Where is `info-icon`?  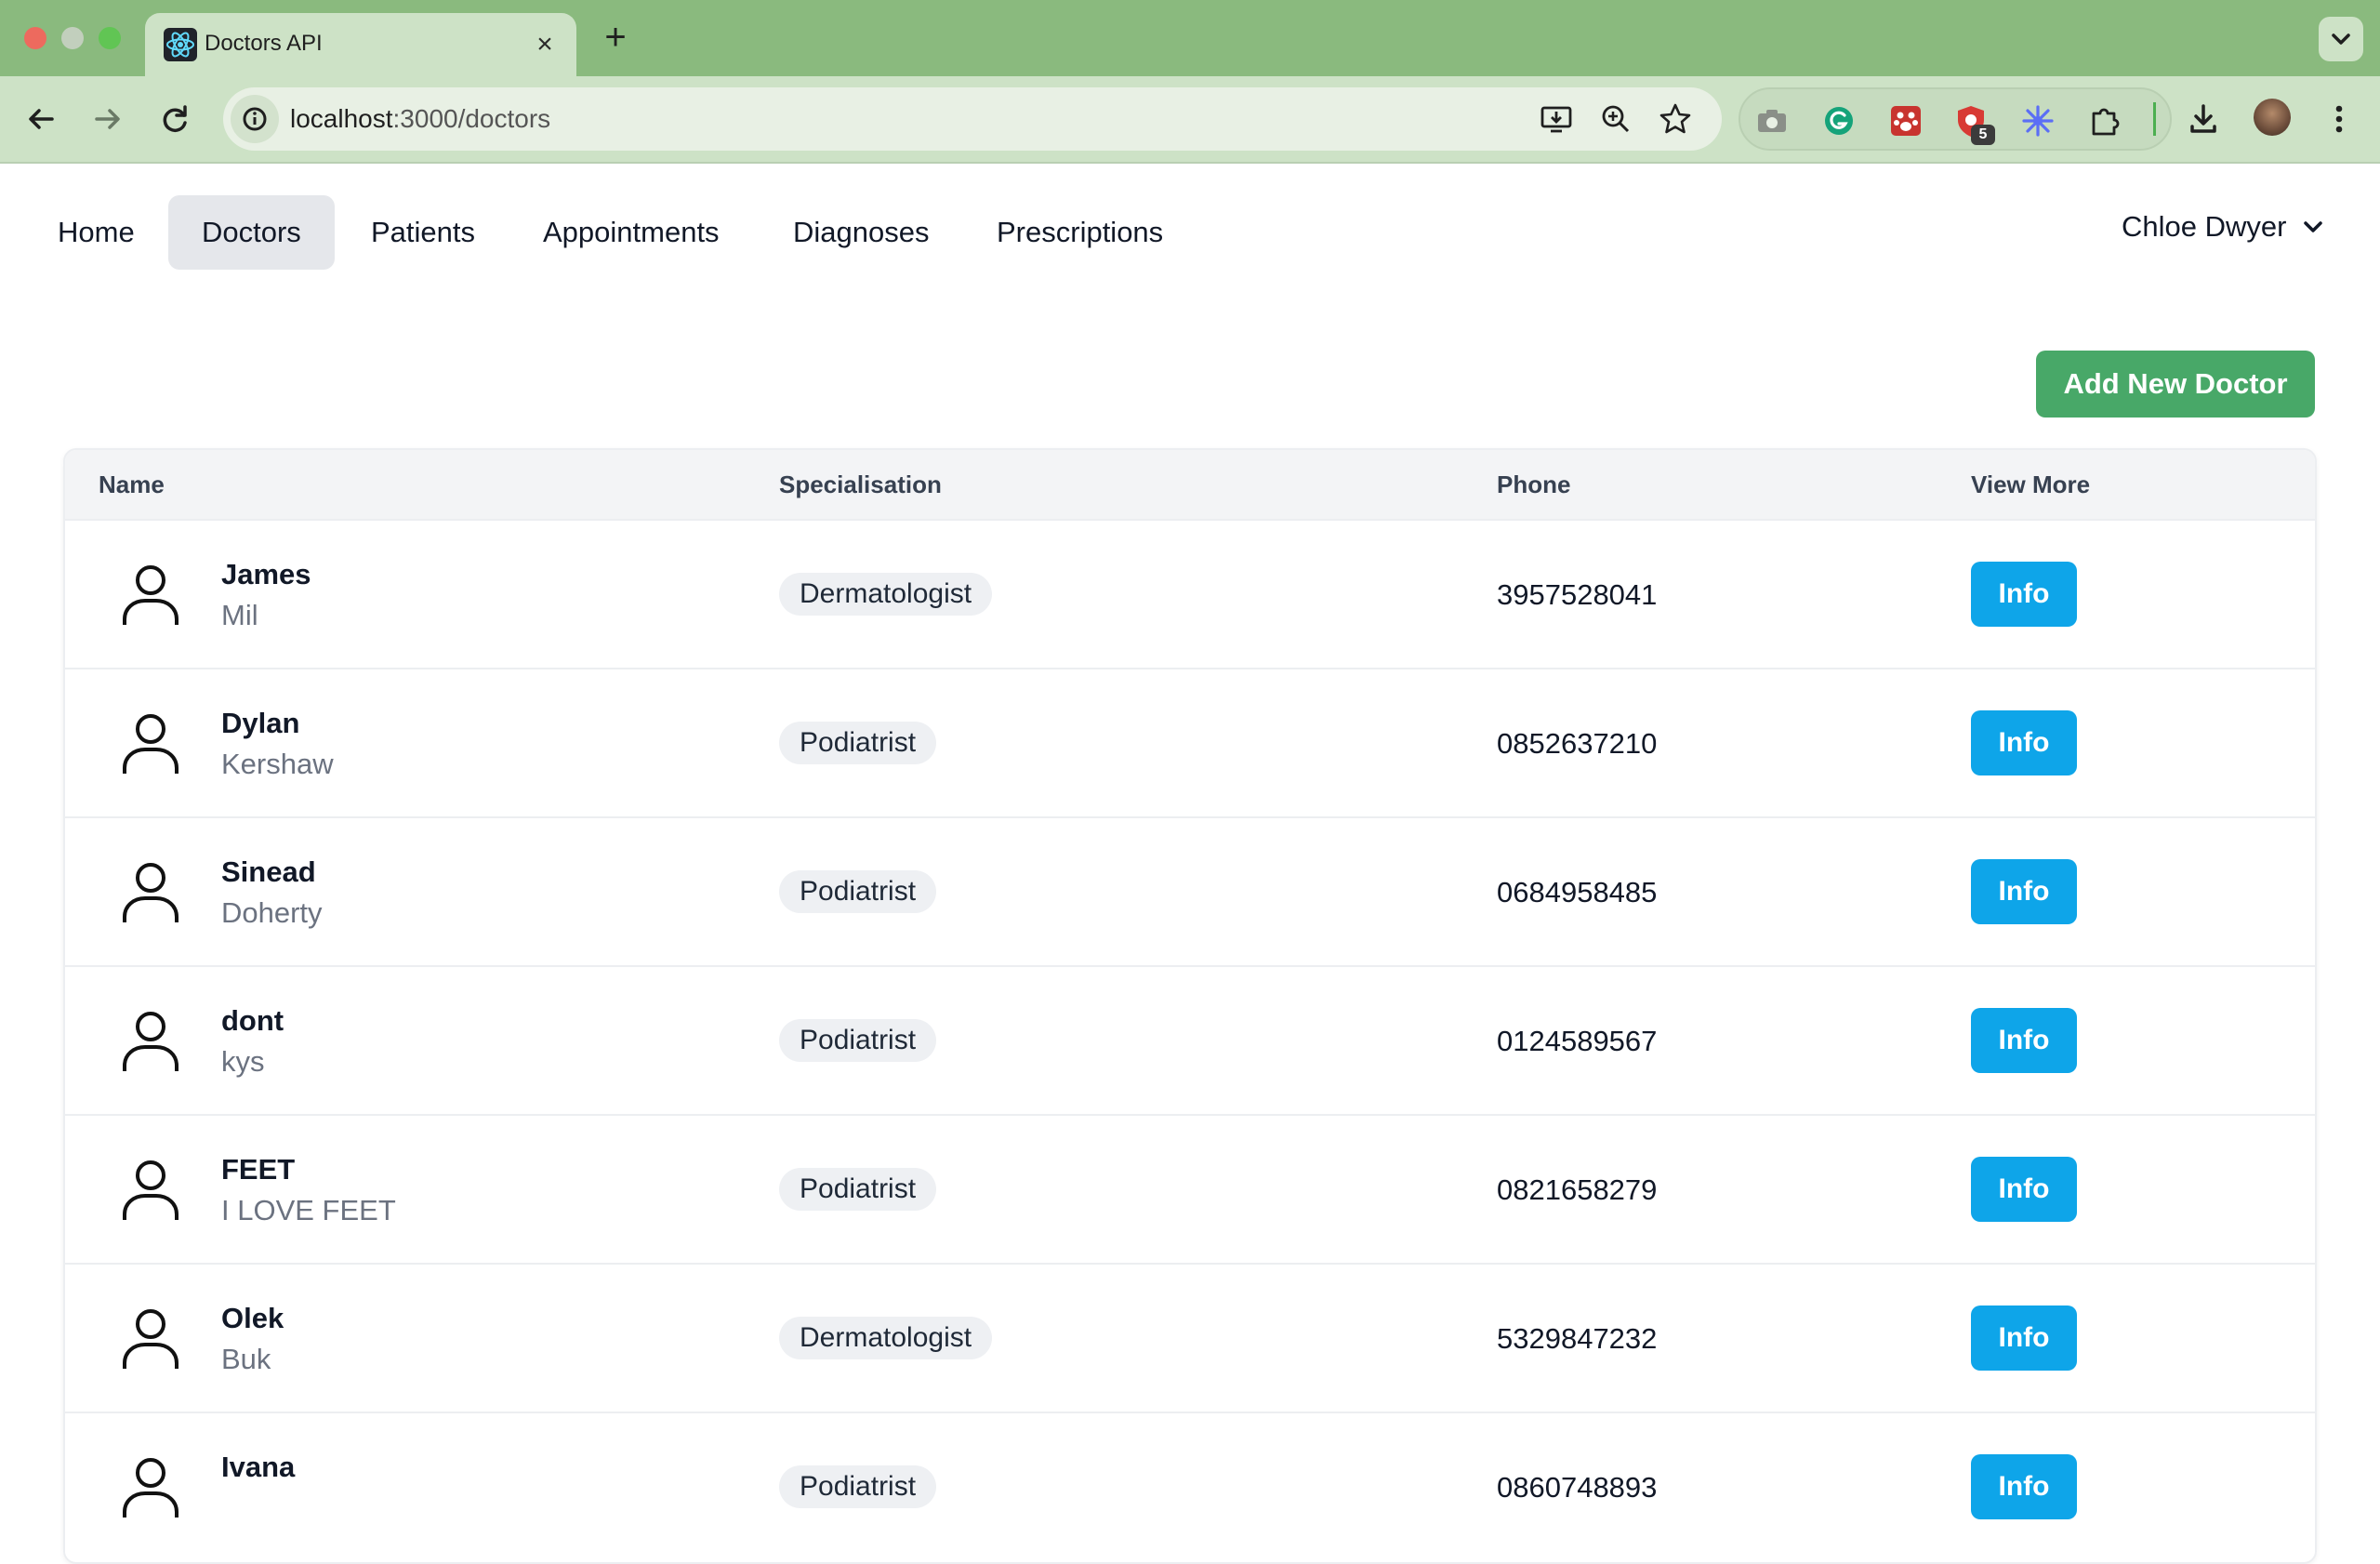
info-icon is located at coordinates (255, 119).